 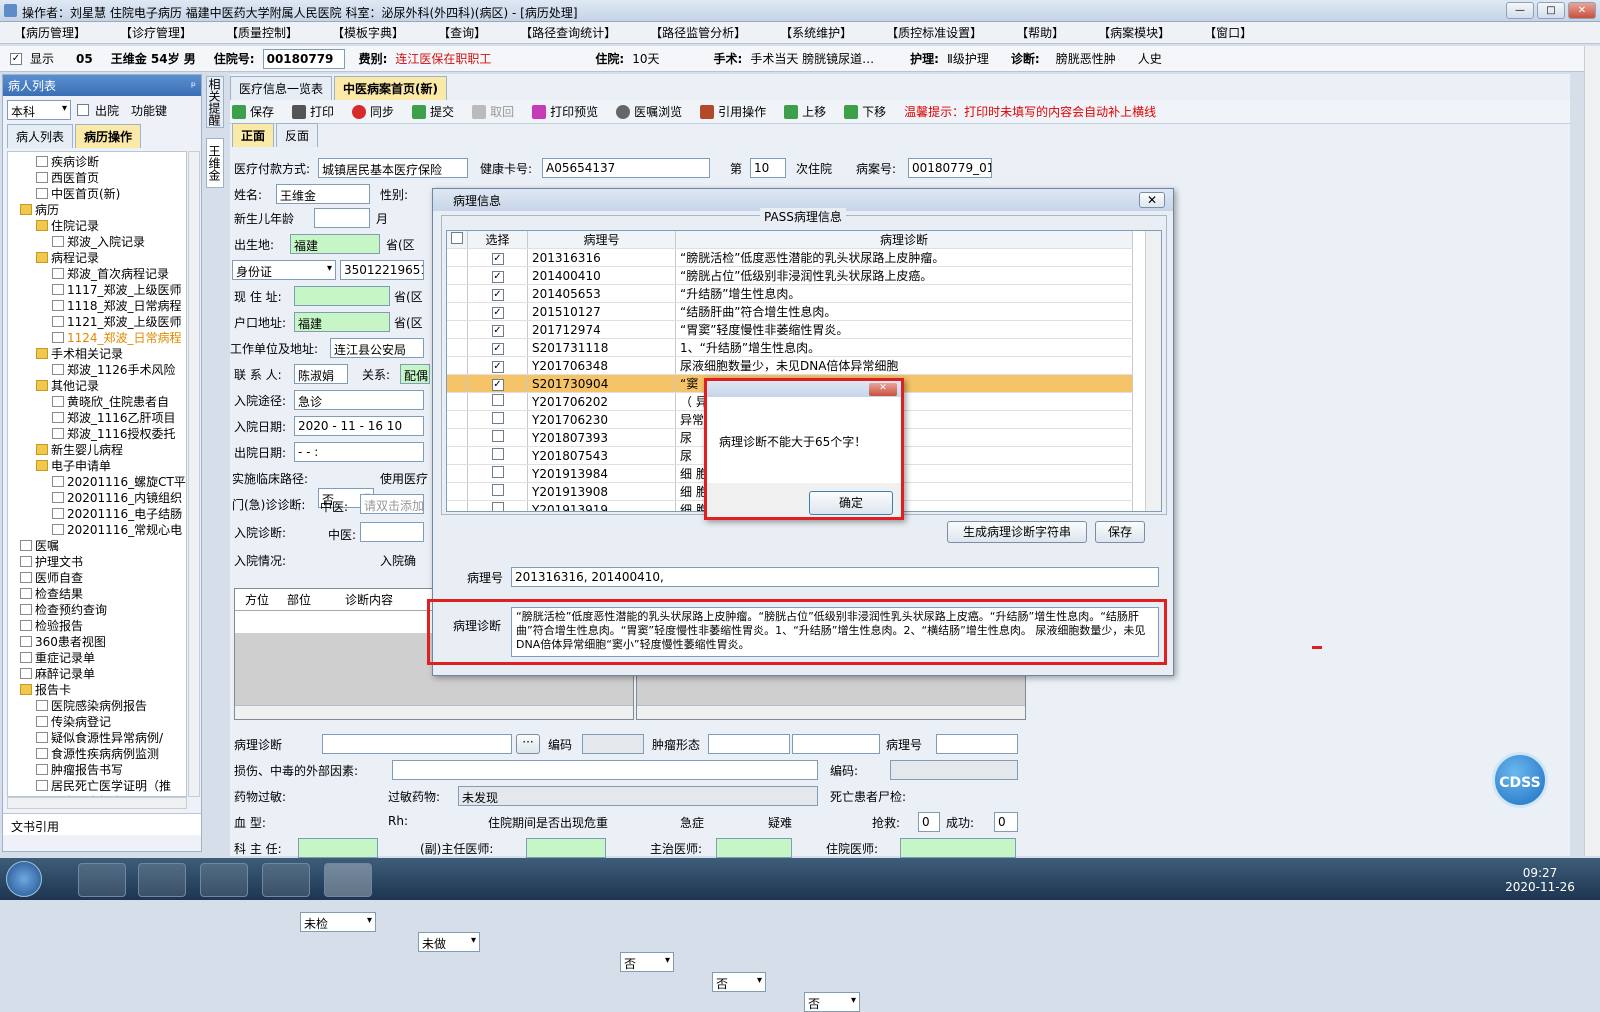 What do you see at coordinates (493, 111) in the screenshot?
I see `retrieve-button: 取回` at bounding box center [493, 111].